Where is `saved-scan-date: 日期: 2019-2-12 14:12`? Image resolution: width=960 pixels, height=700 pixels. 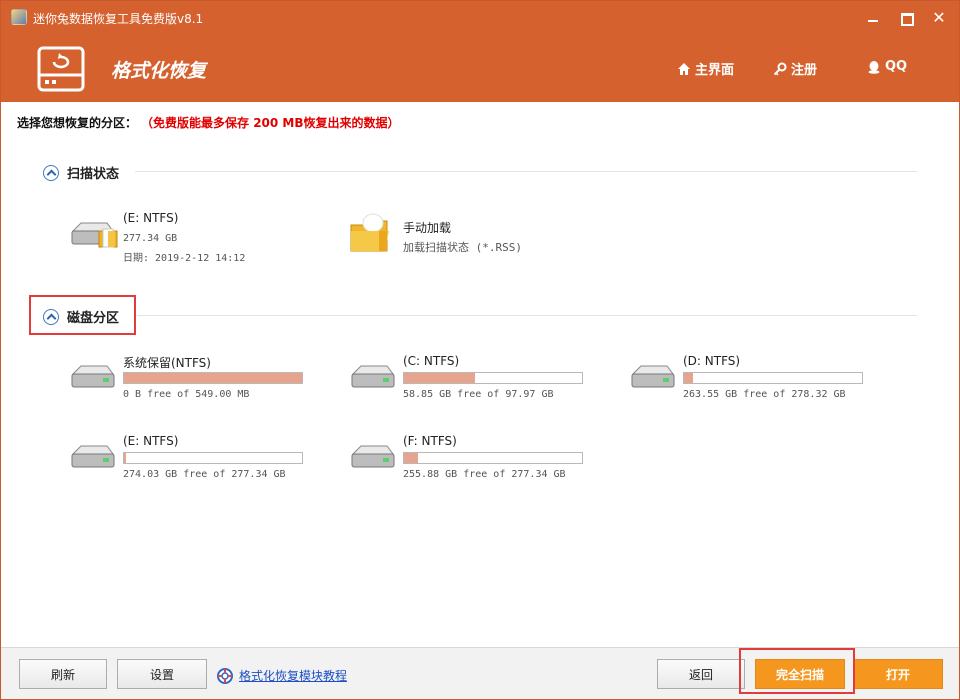 saved-scan-date: 日期: 2019-2-12 14:12 is located at coordinates (184, 258).